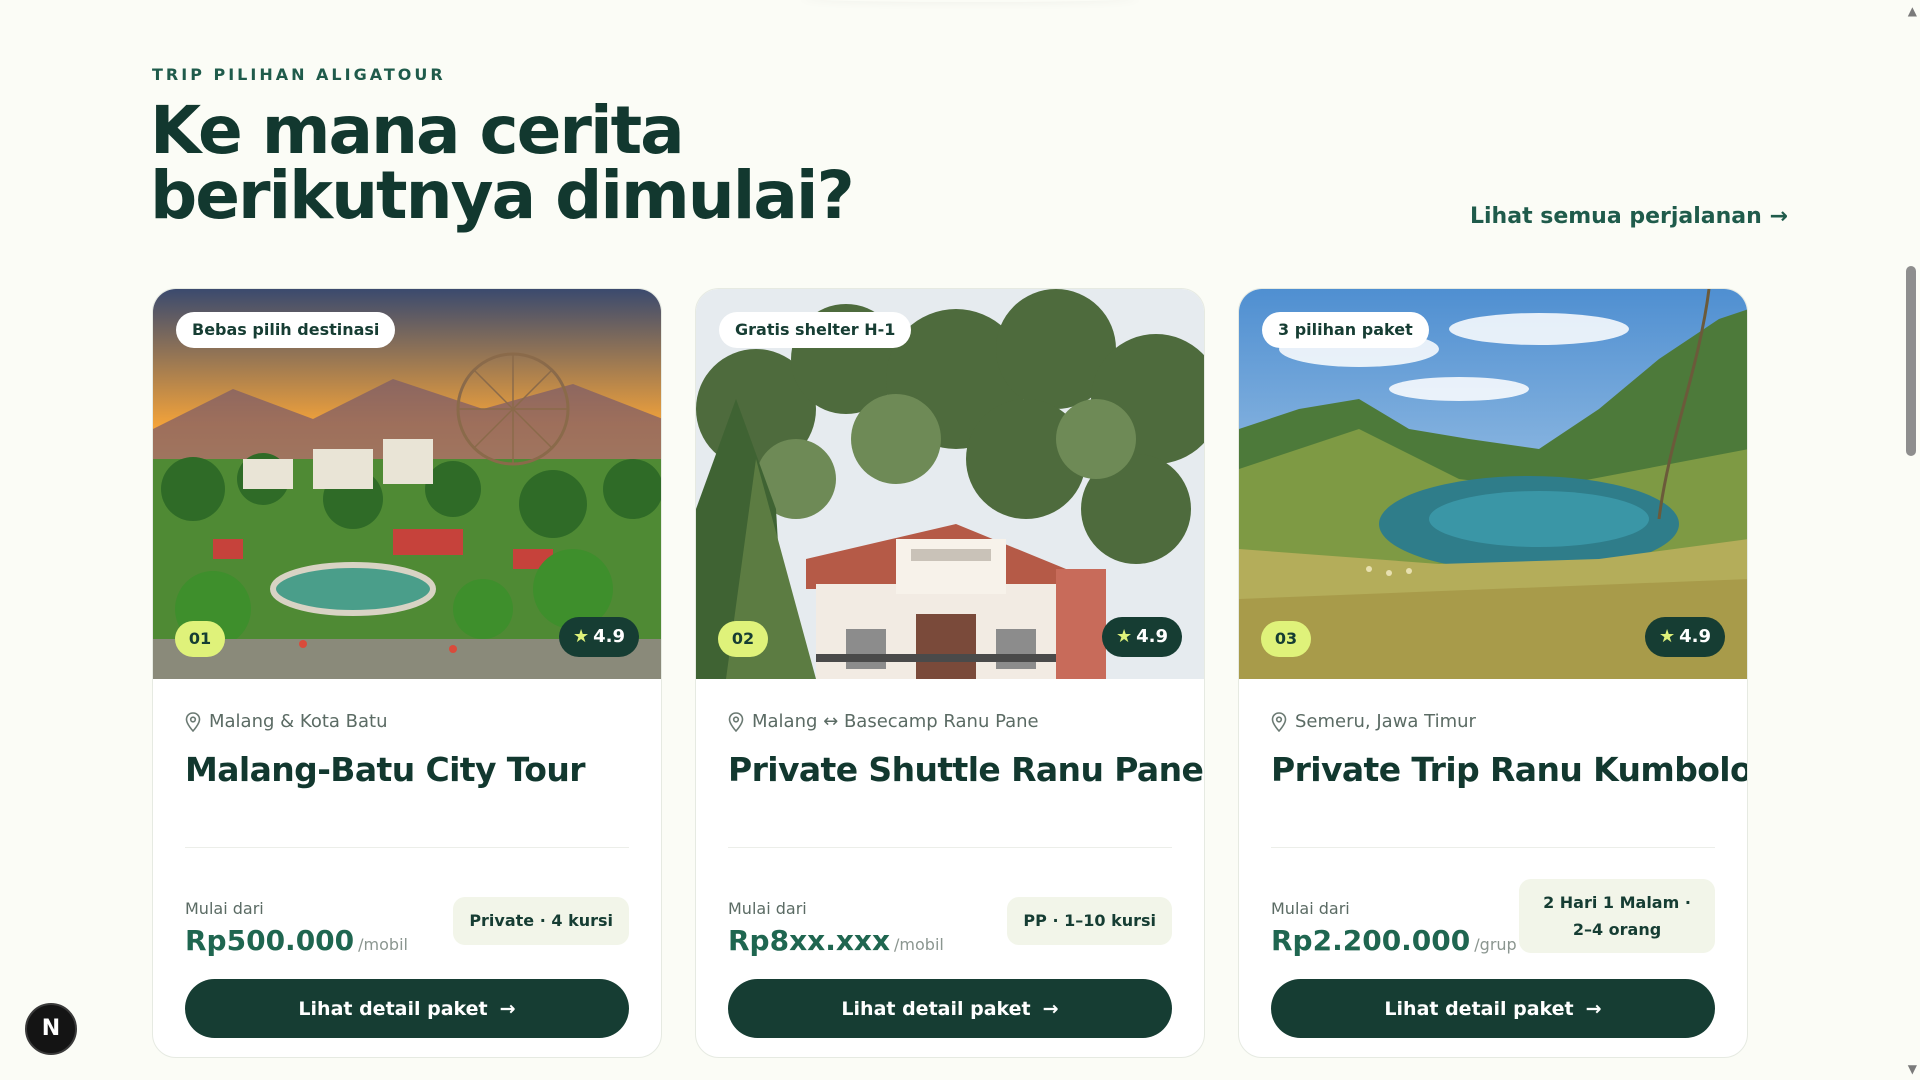 The height and width of the screenshot is (1080, 1920). I want to click on trip-number-badge: 02, so click(743, 639).